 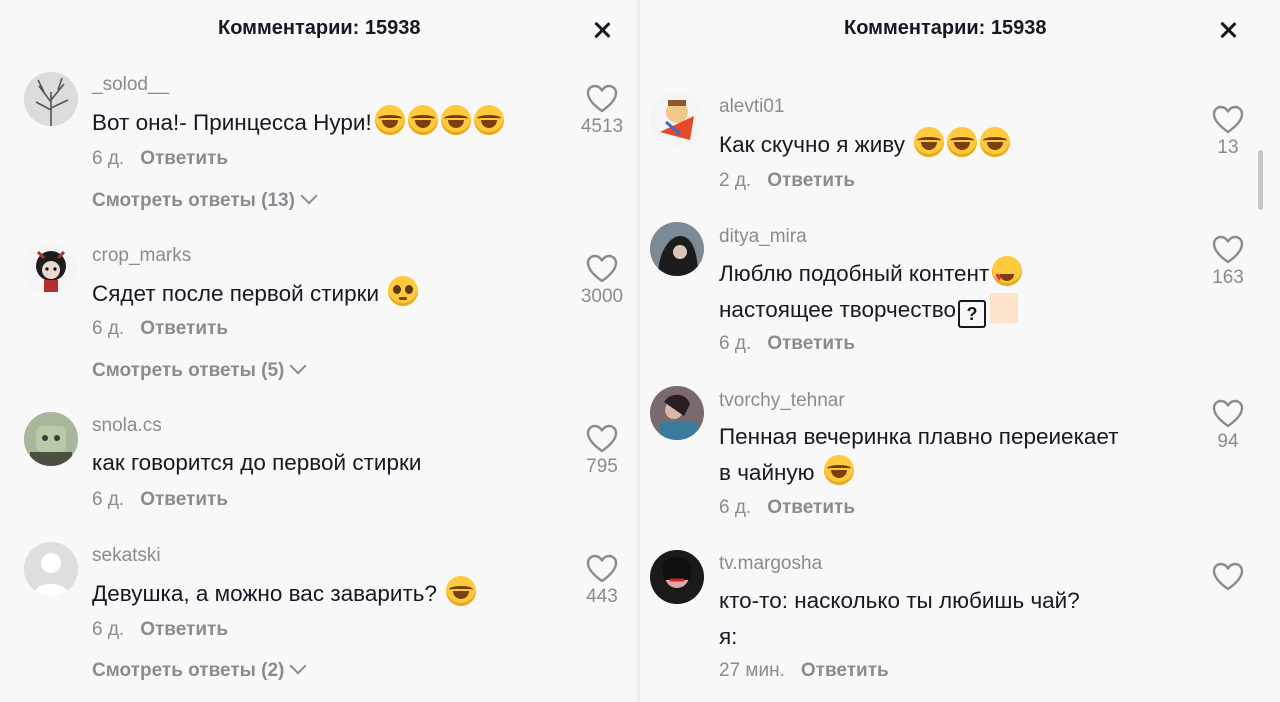 What do you see at coordinates (130, 85) in the screenshot?
I see `comment-username: _solod__` at bounding box center [130, 85].